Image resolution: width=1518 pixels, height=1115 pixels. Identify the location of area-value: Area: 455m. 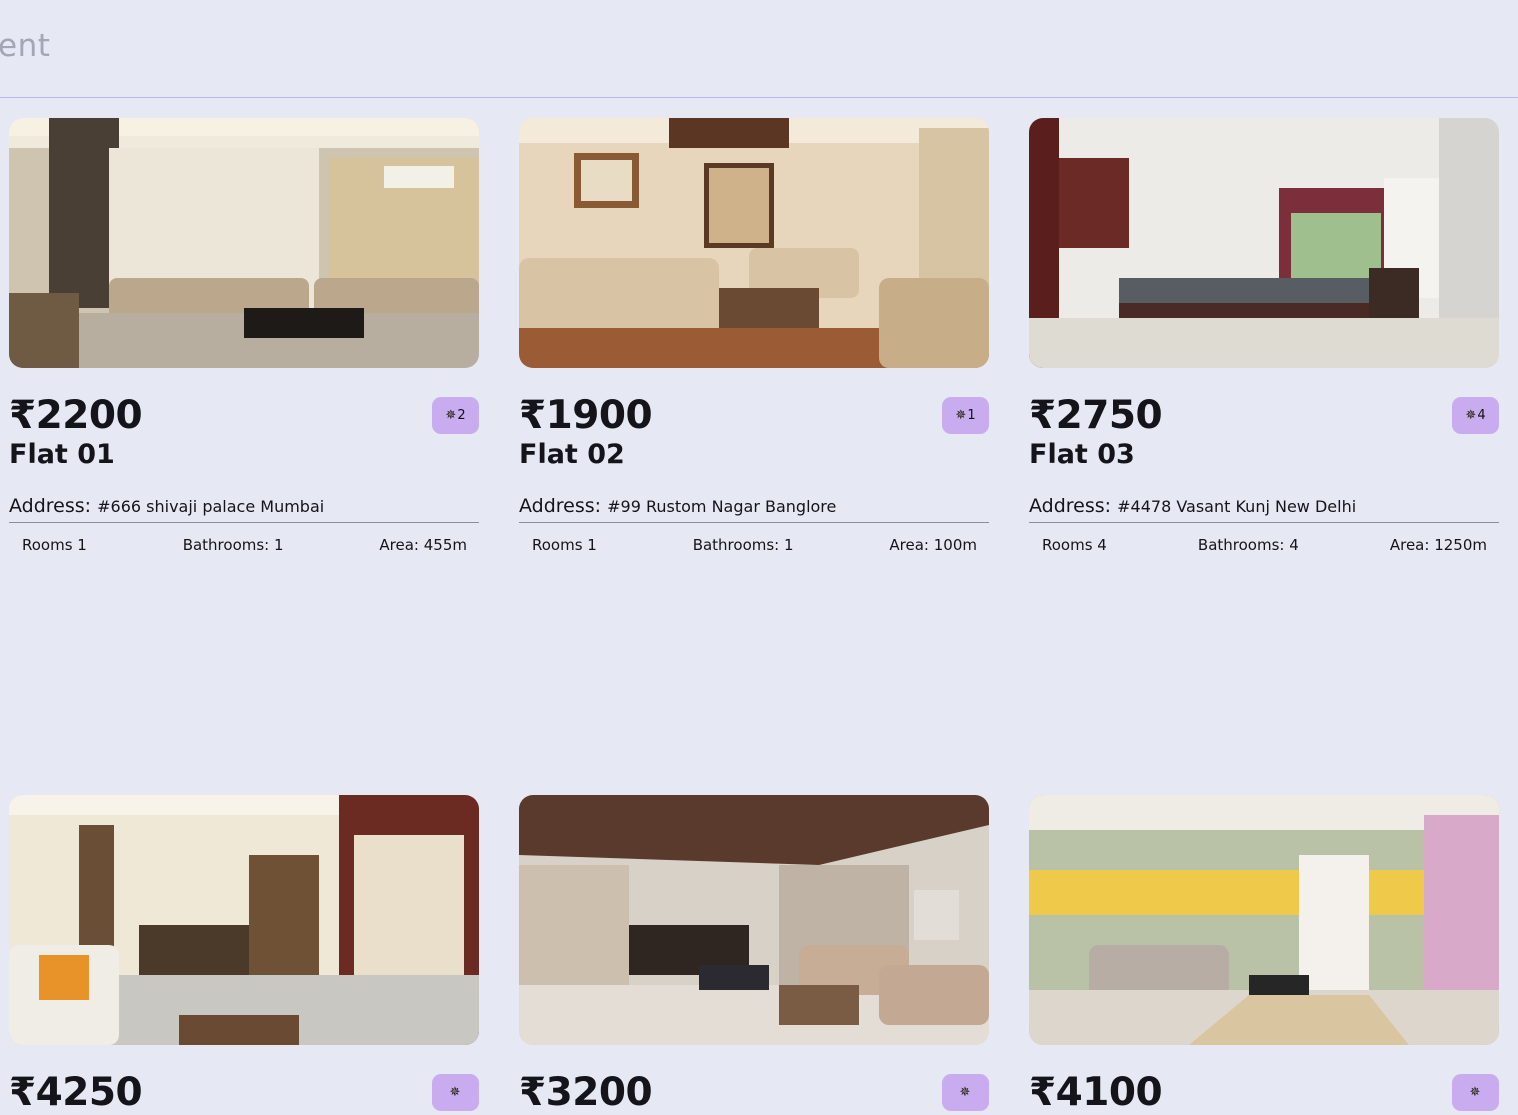
(423, 545).